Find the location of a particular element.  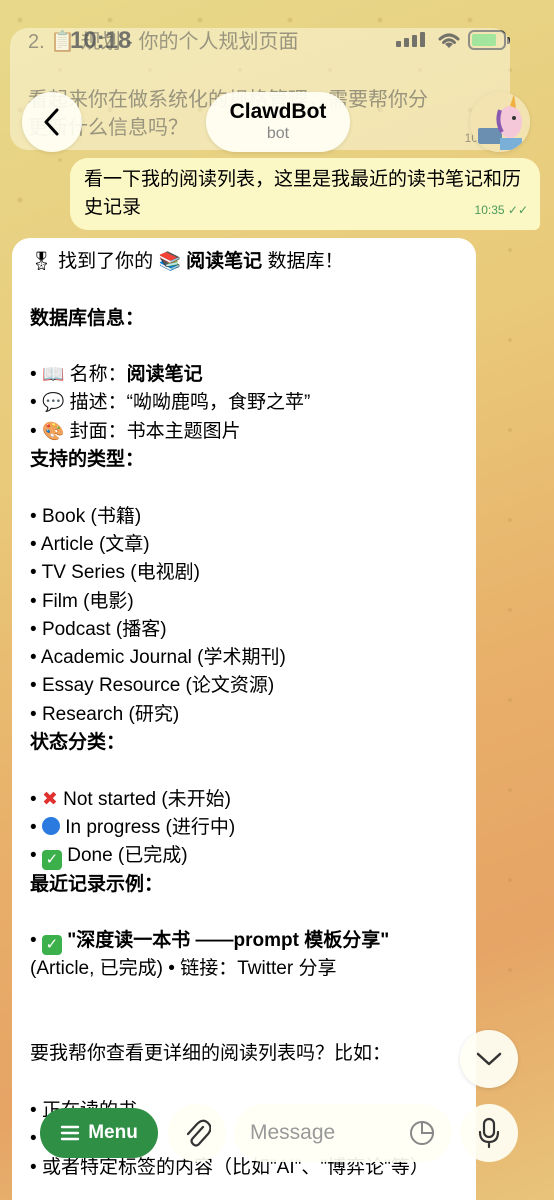

back-button is located at coordinates (52, 122).